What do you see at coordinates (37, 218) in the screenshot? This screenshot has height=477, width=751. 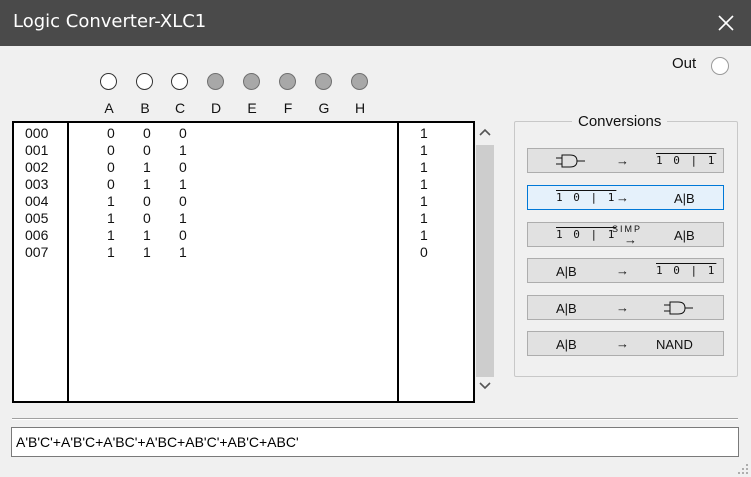 I see `row-index: 005` at bounding box center [37, 218].